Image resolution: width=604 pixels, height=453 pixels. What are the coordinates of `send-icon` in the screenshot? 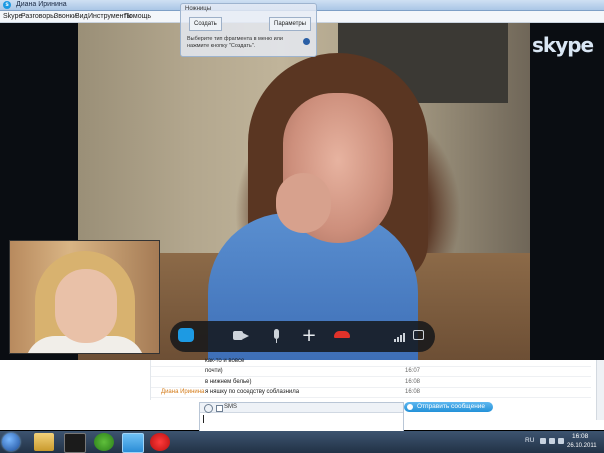 It's located at (410, 407).